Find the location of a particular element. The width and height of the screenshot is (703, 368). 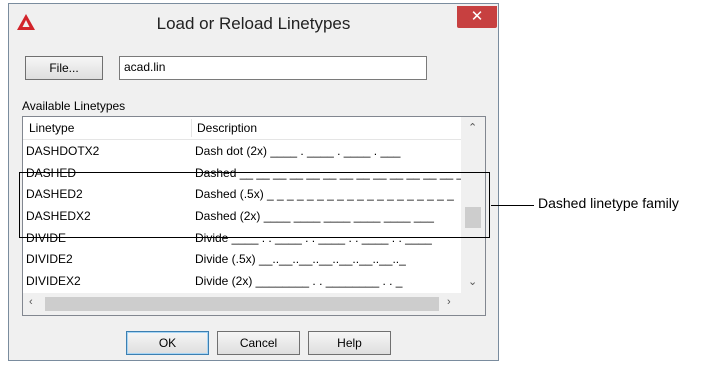

title-bar: Load or Reload Linetypes ✕ is located at coordinates (253, 23).